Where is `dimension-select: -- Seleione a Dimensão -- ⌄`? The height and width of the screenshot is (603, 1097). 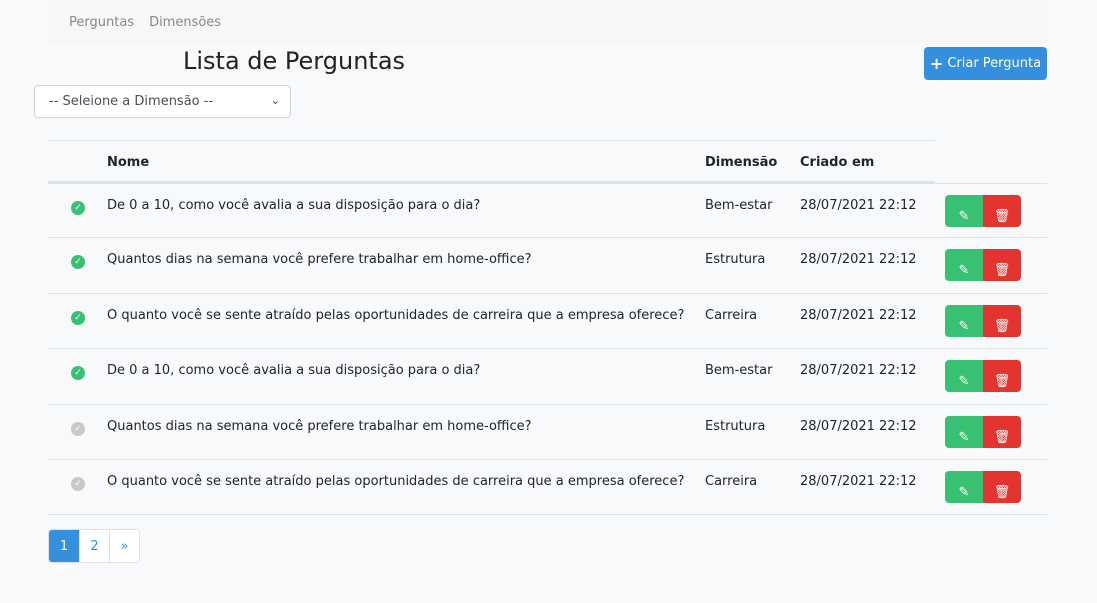 dimension-select: -- Seleione a Dimensão -- ⌄ is located at coordinates (162, 101).